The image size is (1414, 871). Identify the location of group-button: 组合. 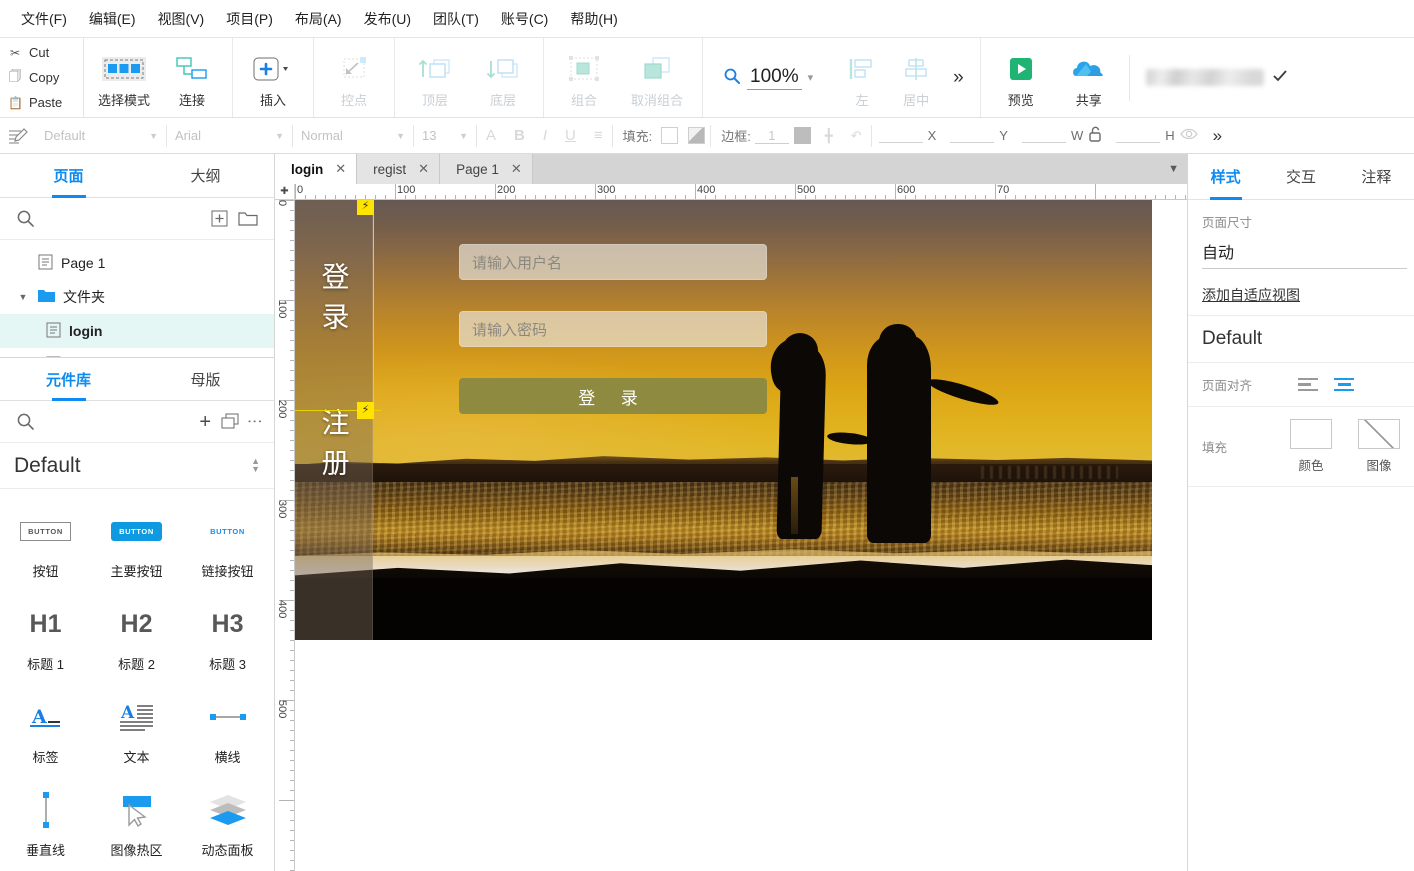
(584, 78).